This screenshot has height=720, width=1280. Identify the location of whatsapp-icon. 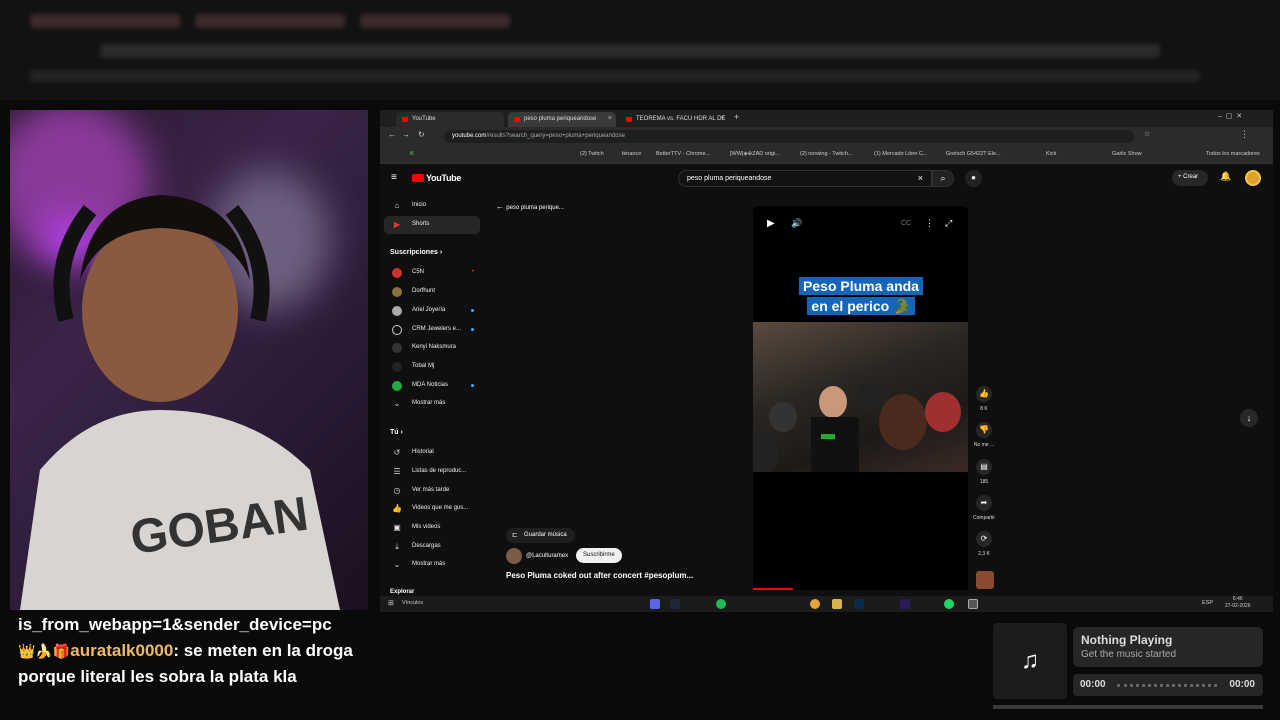
(949, 604).